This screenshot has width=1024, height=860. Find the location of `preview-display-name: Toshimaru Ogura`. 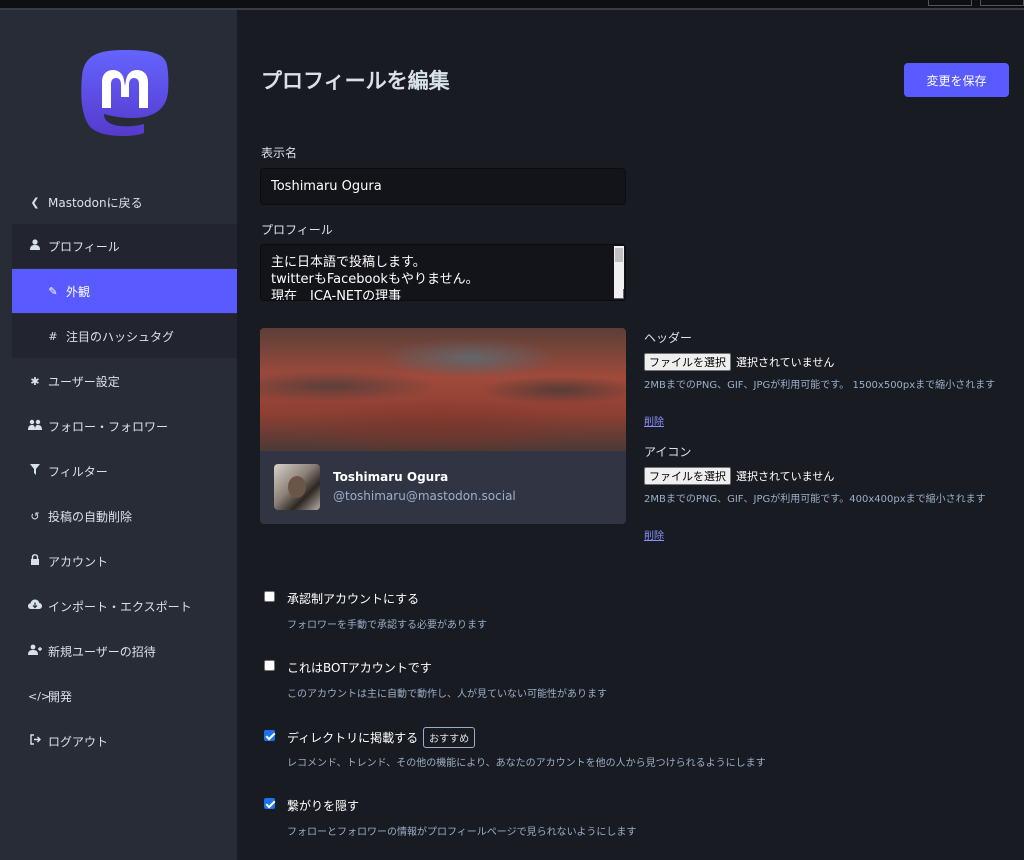

preview-display-name: Toshimaru Ogura is located at coordinates (391, 477).